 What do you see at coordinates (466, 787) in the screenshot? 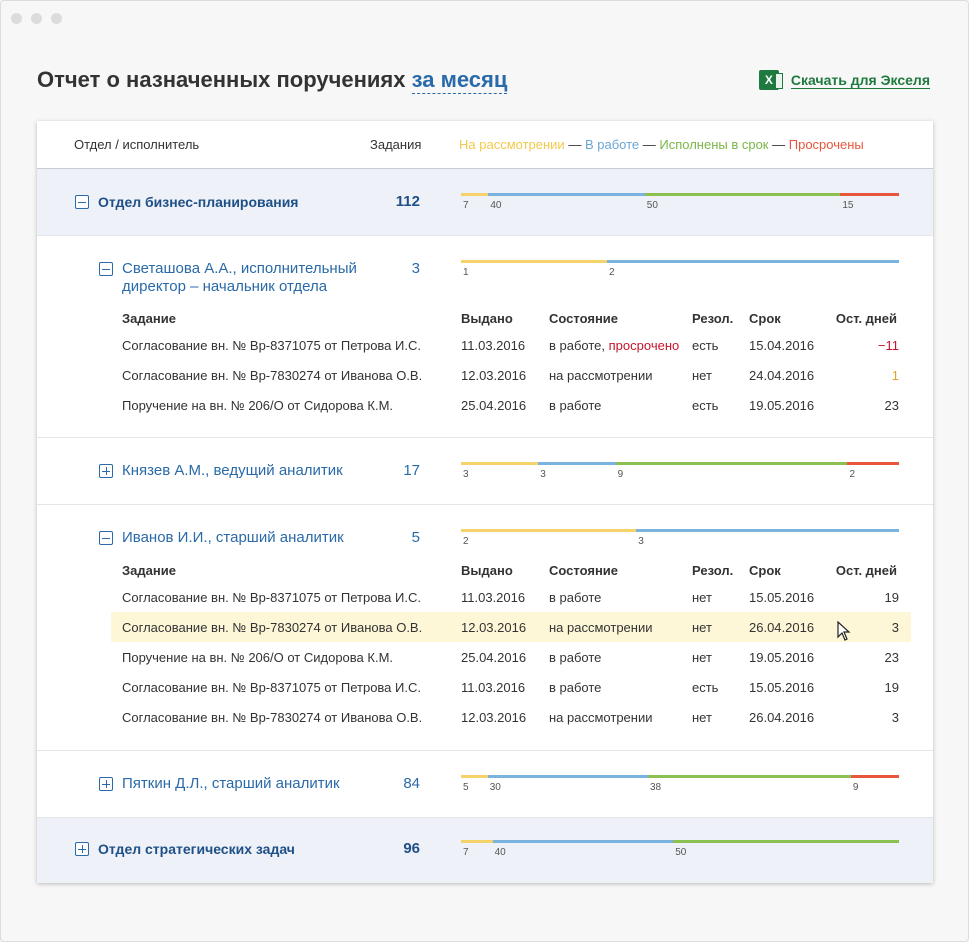
I see `status-bar-value: 5` at bounding box center [466, 787].